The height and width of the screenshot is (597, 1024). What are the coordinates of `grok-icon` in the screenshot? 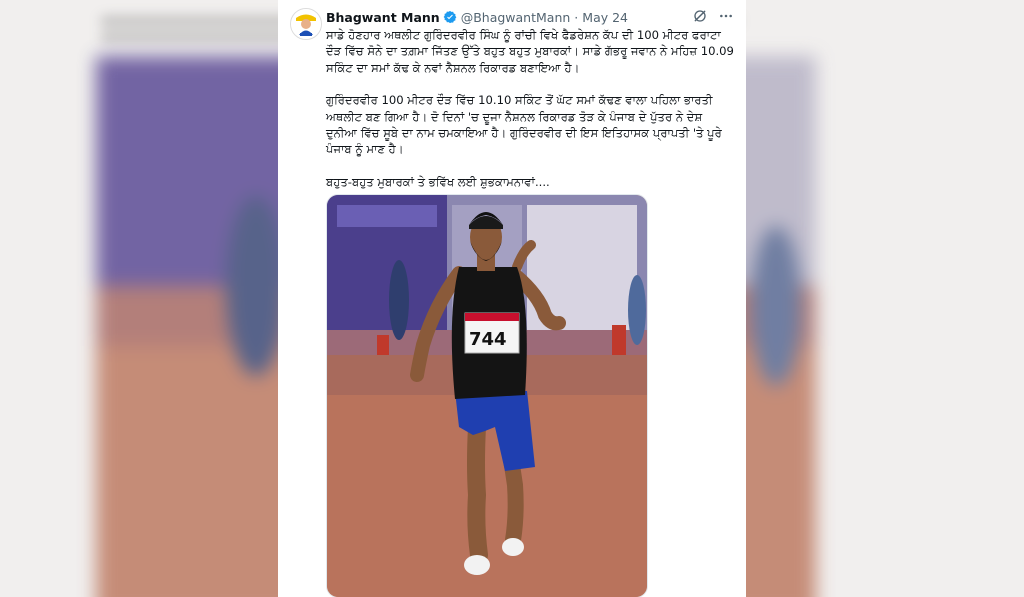 It's located at (700, 16).